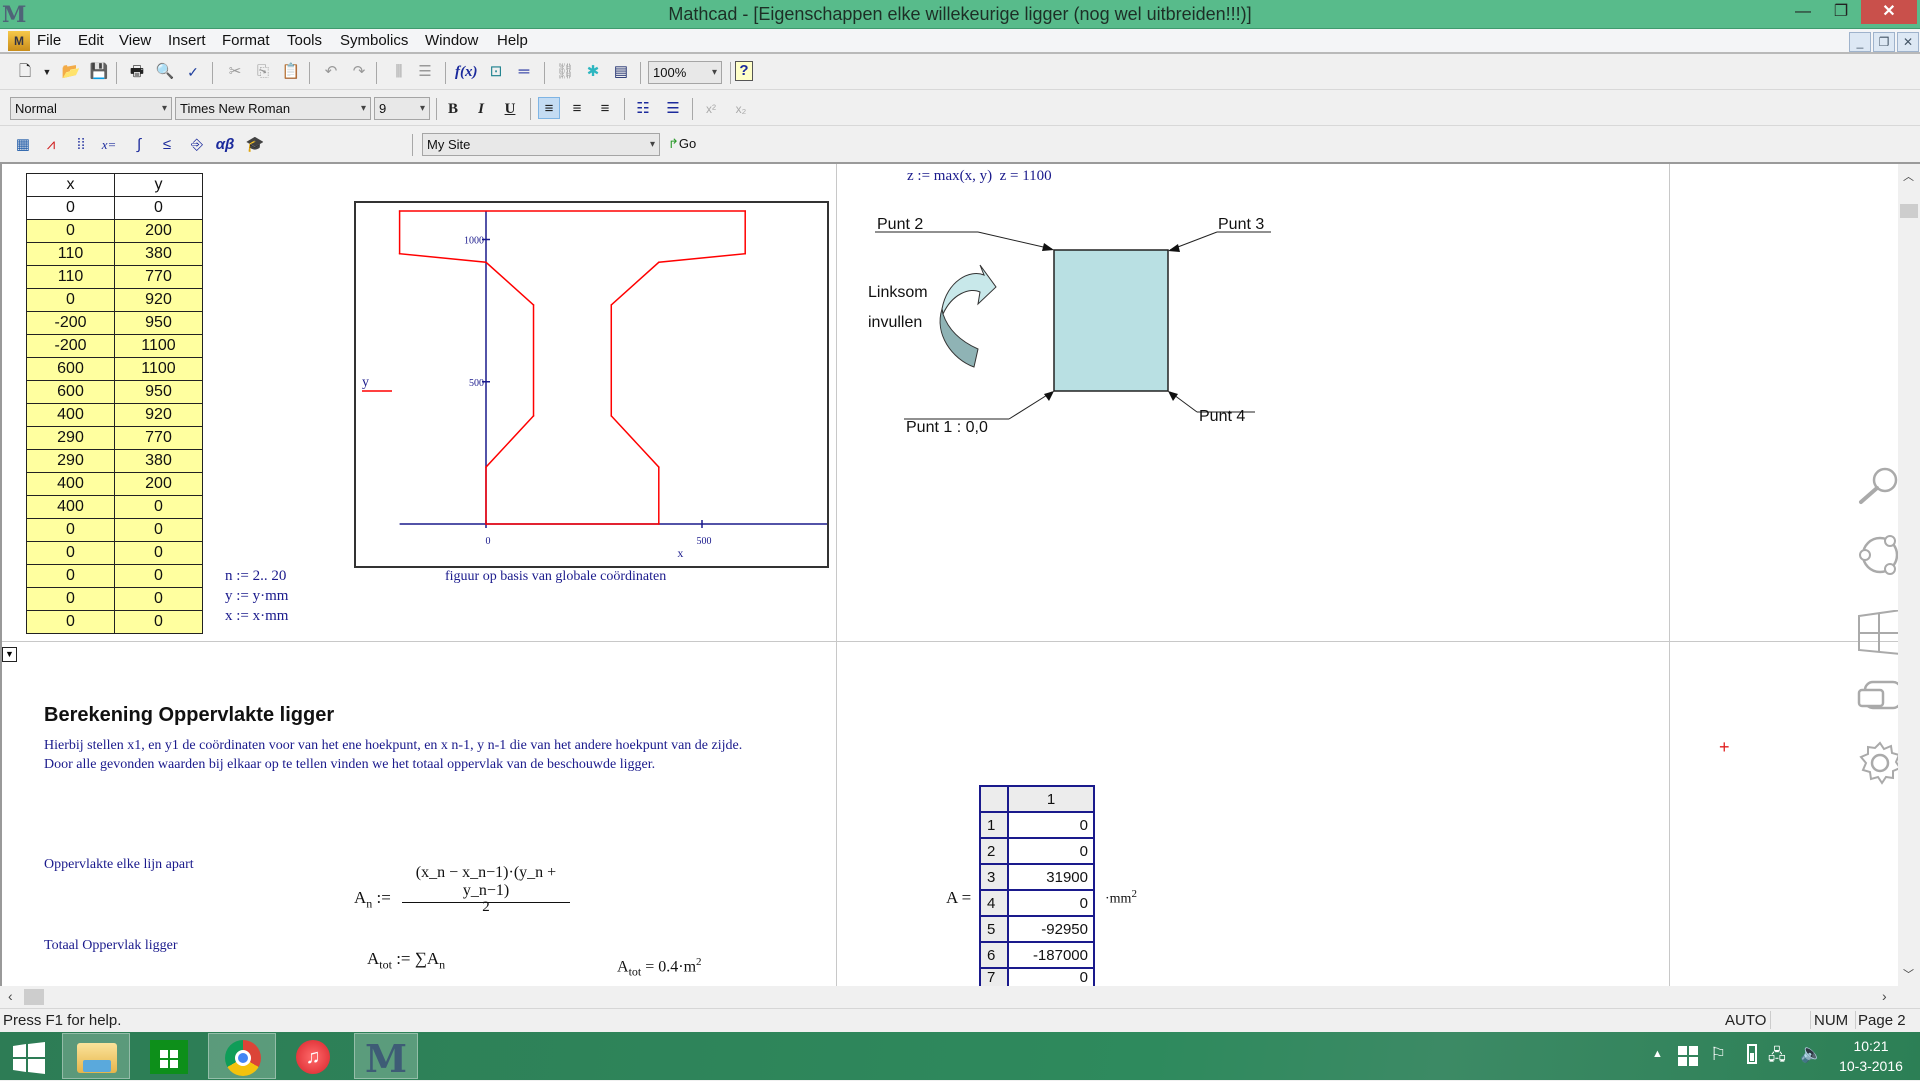 The width and height of the screenshot is (1920, 1081). What do you see at coordinates (70, 323) in the screenshot?
I see `x-cell: -200` at bounding box center [70, 323].